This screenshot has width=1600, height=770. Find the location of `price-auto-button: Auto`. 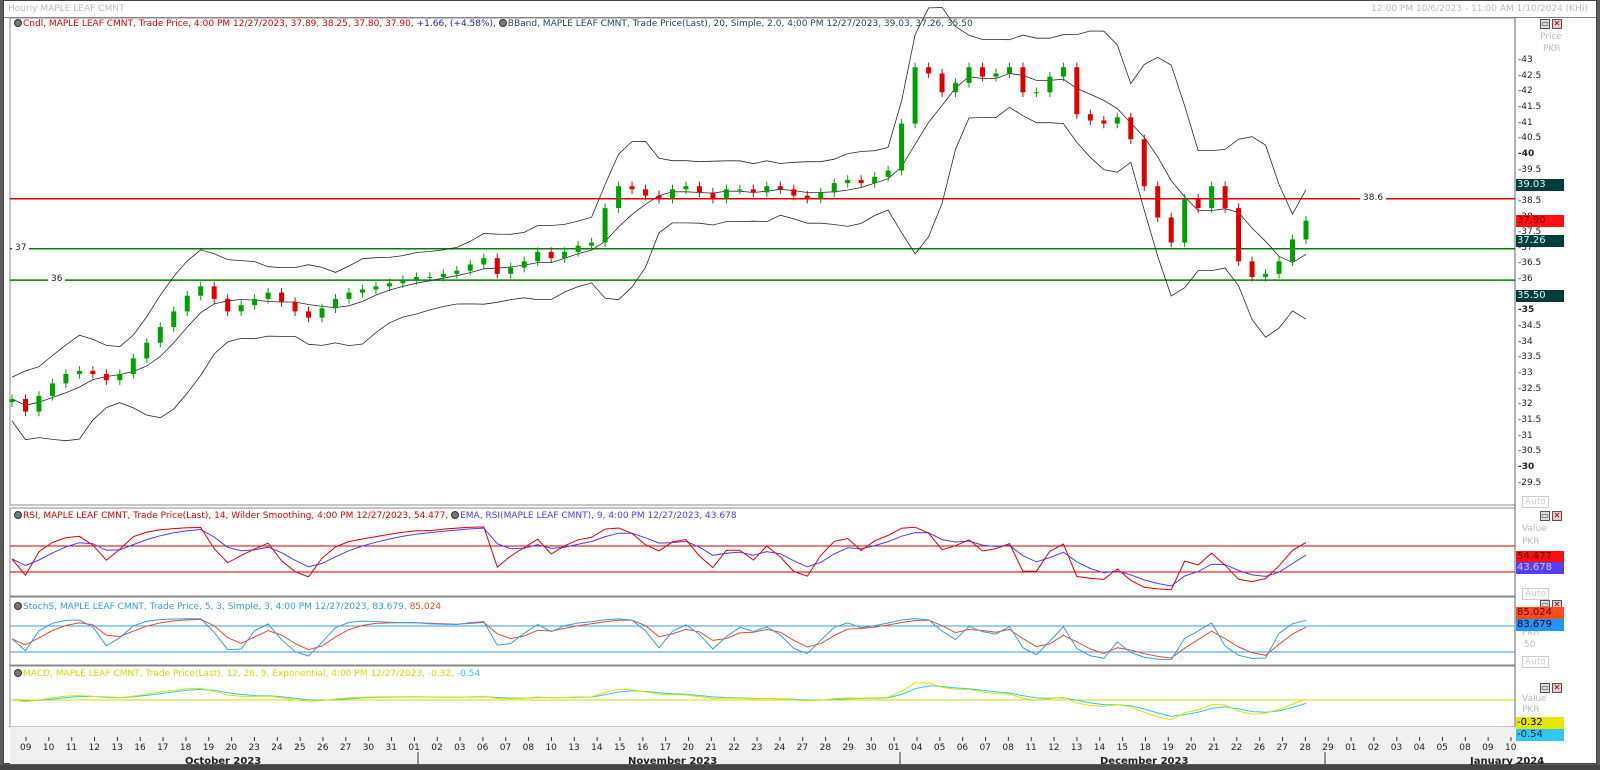

price-auto-button: Auto is located at coordinates (1535, 502).